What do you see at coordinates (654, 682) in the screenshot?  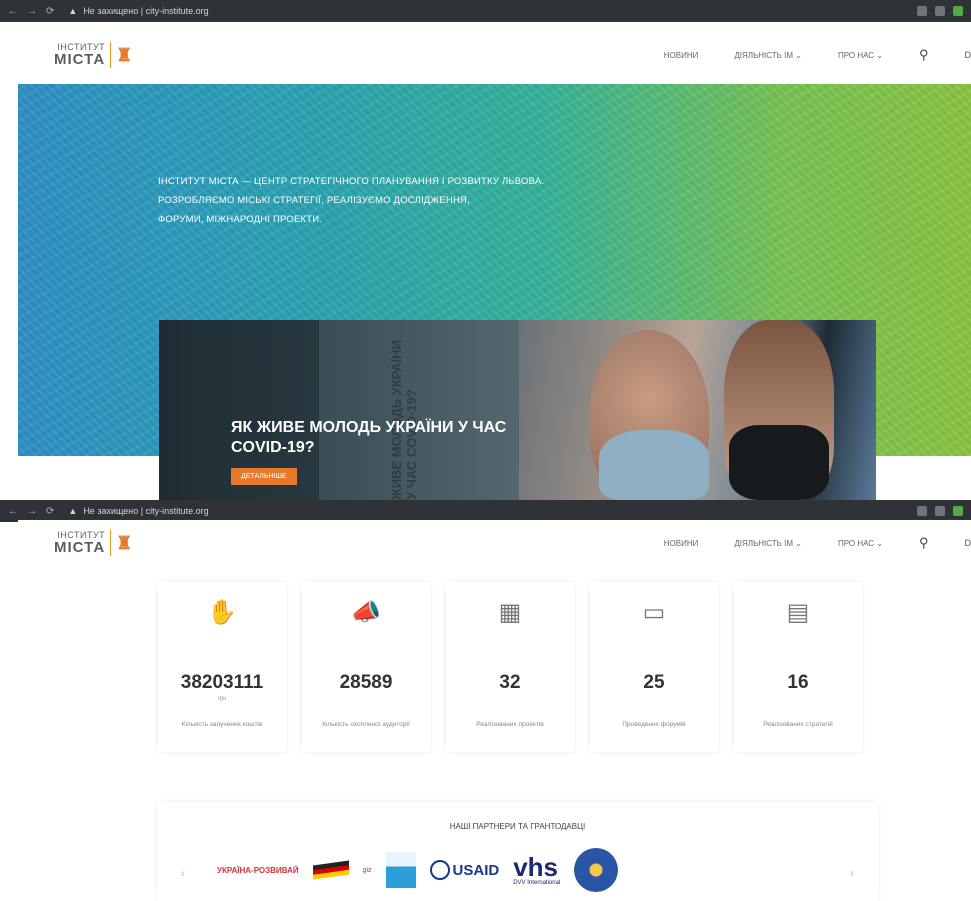 I see `stat-value: 25` at bounding box center [654, 682].